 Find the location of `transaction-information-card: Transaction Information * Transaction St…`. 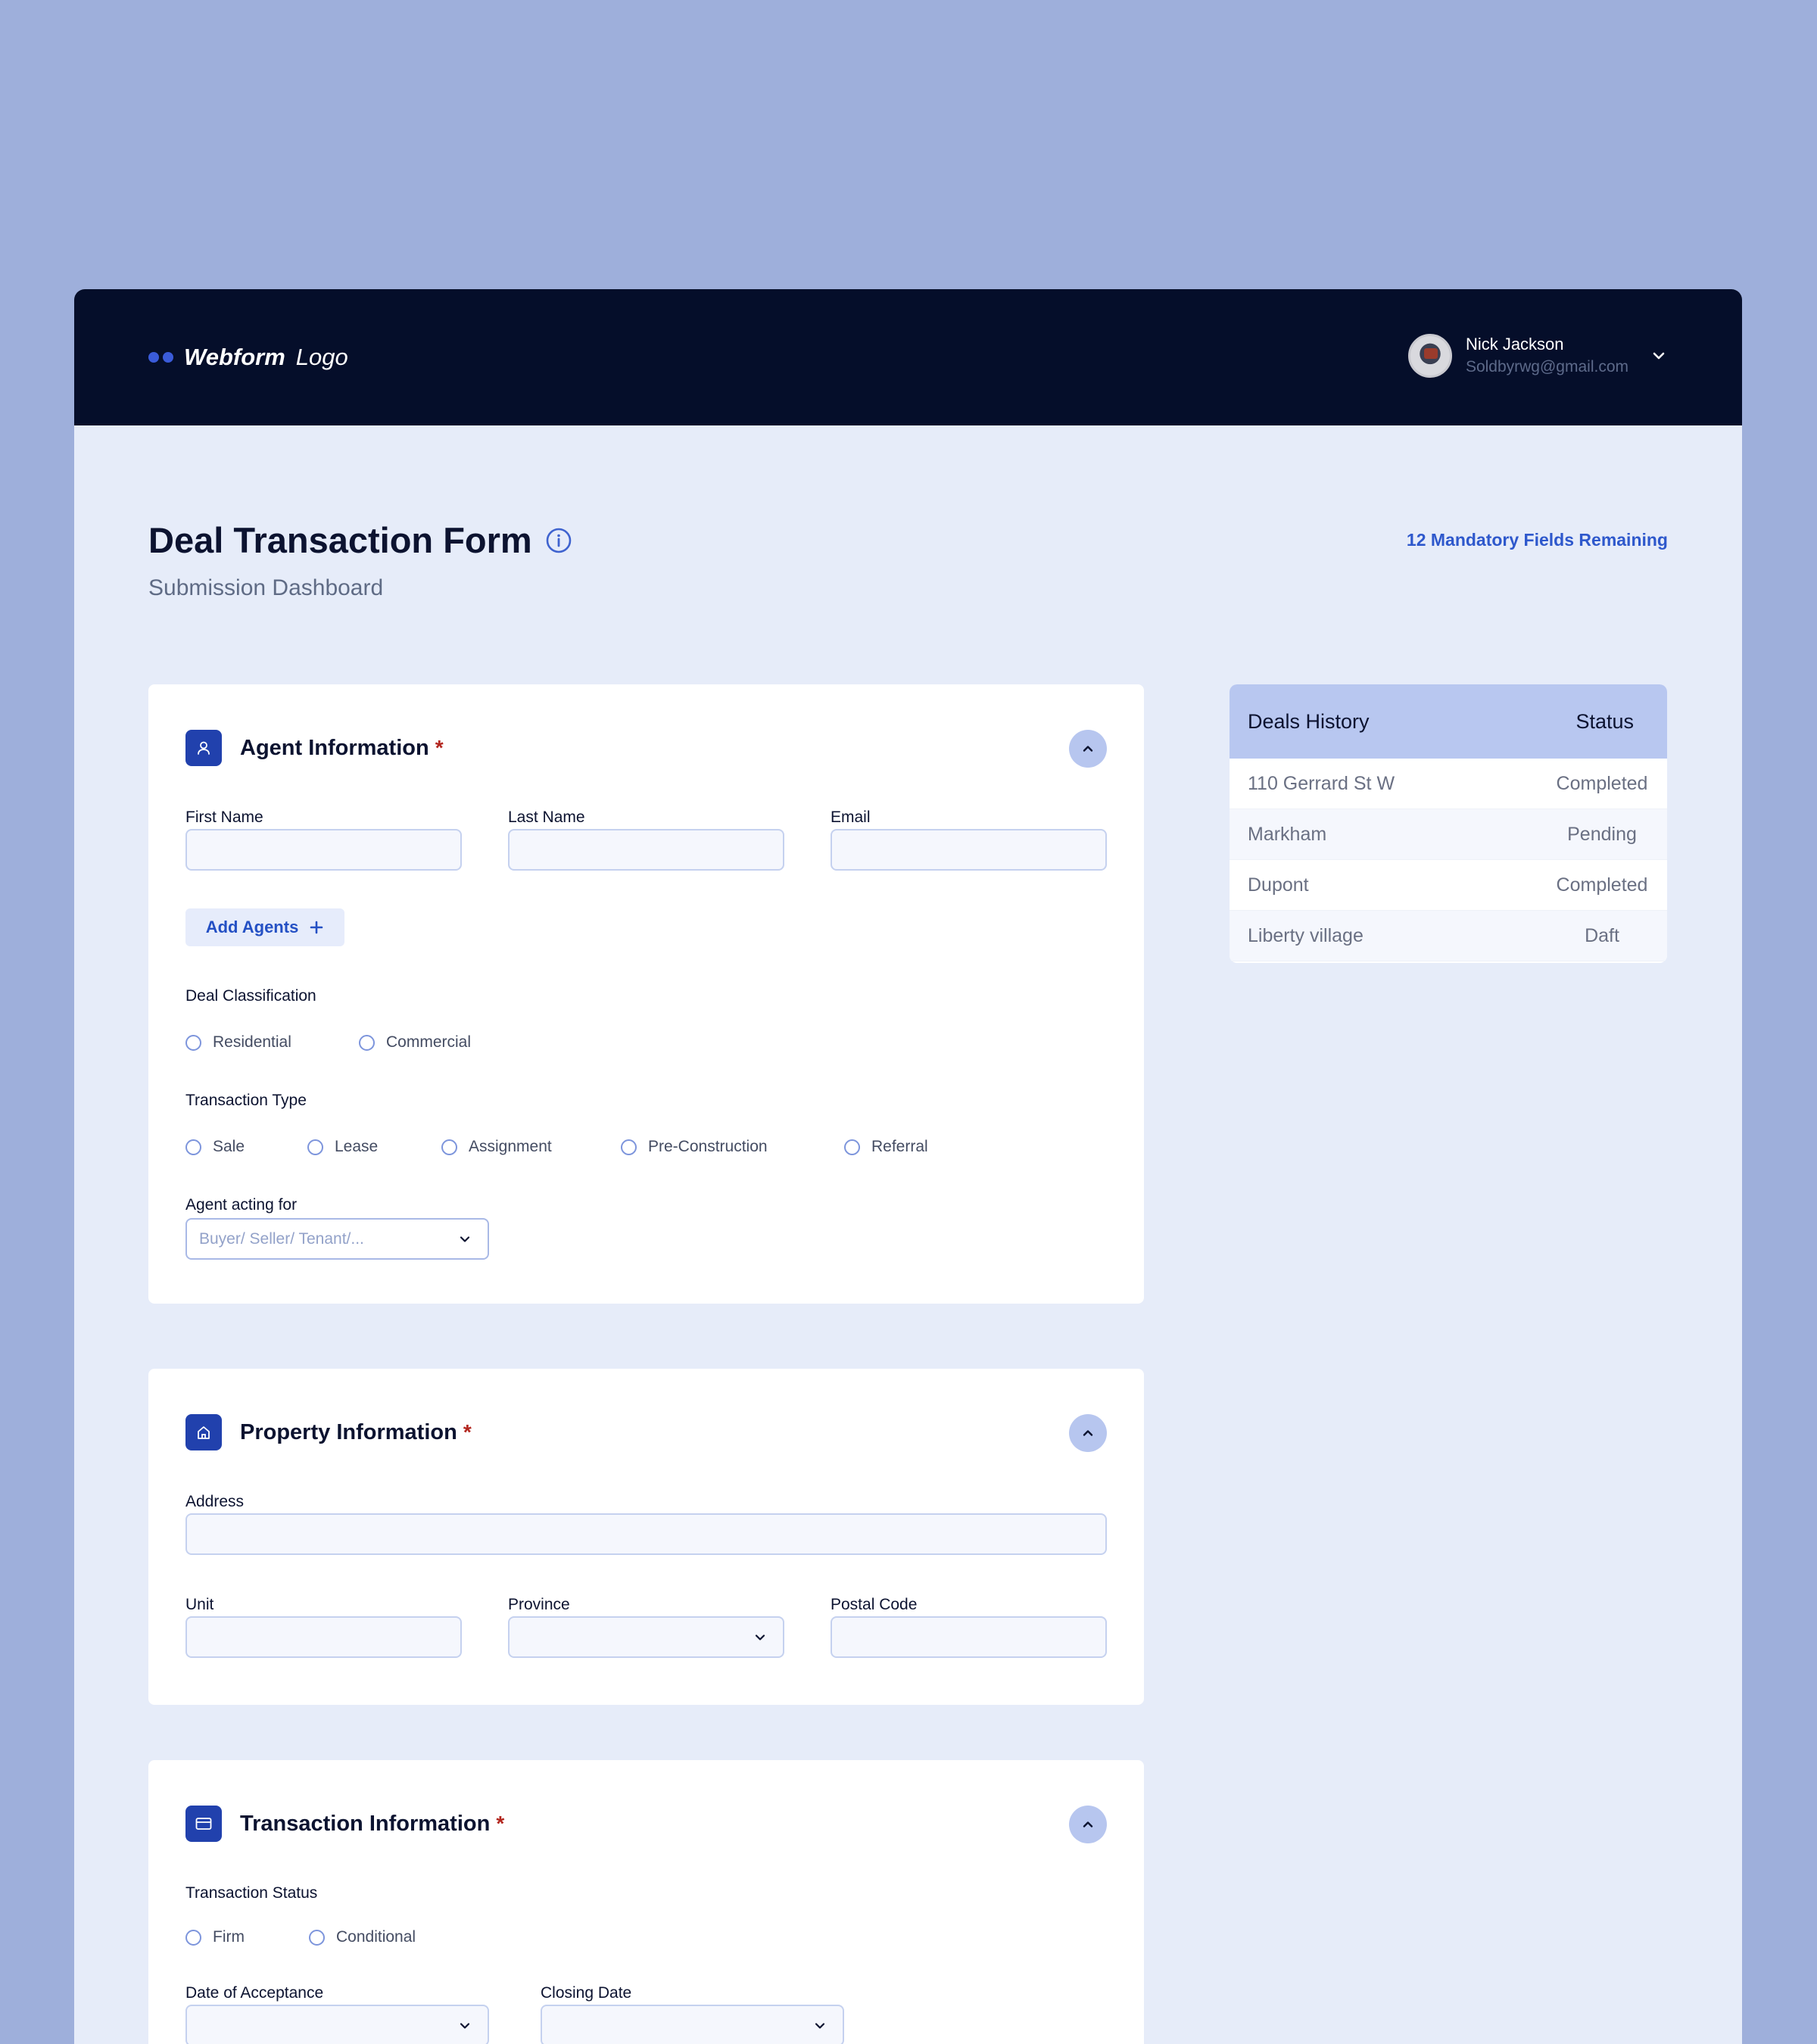

transaction-information-card: Transaction Information * Transaction St… is located at coordinates (646, 1902).